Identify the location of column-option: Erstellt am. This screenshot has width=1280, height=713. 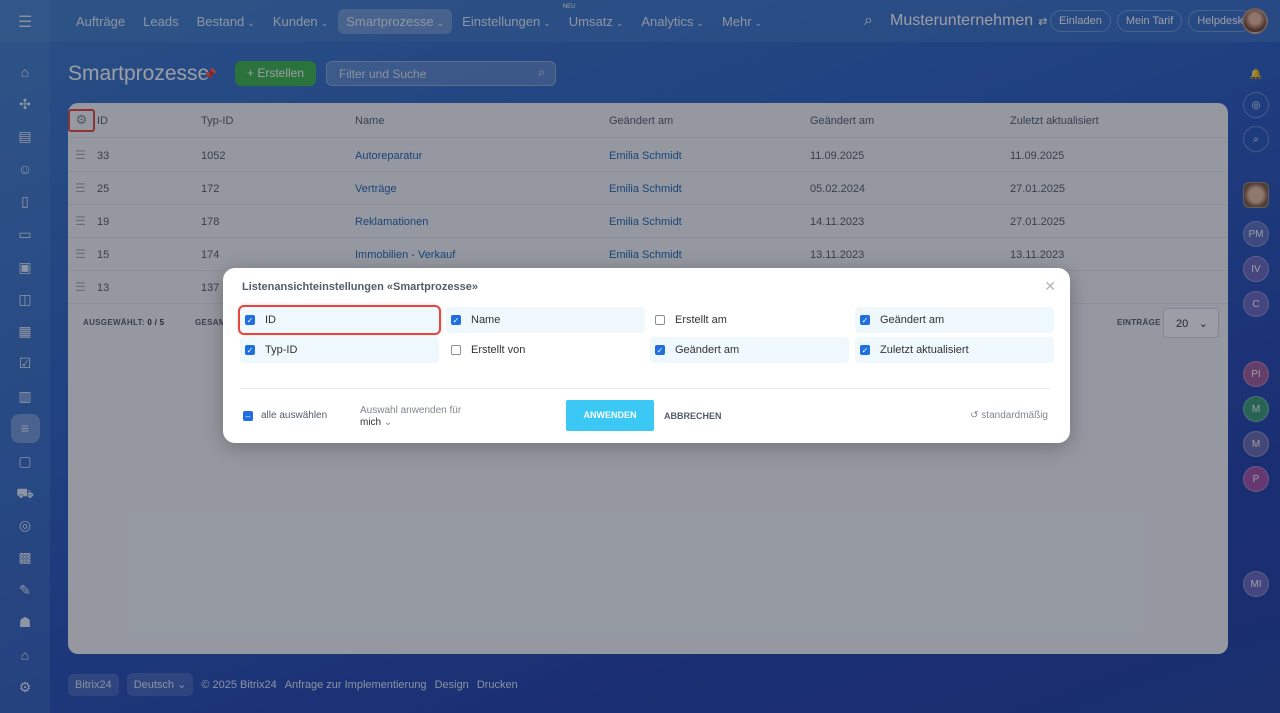
(749, 320).